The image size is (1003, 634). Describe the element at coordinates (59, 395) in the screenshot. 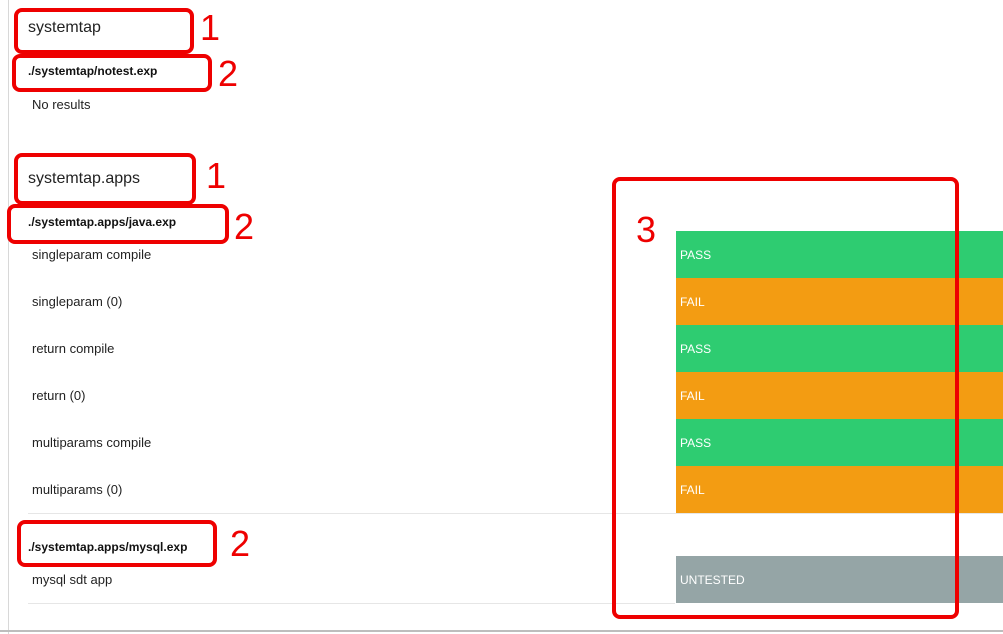

I see `row-label-return-0: return (0)` at that location.